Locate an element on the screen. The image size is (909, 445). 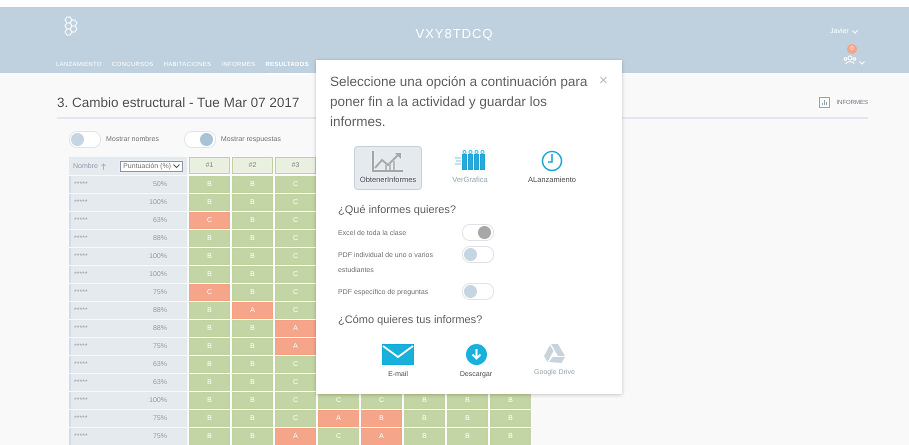
bar-chart-icon is located at coordinates (824, 102).